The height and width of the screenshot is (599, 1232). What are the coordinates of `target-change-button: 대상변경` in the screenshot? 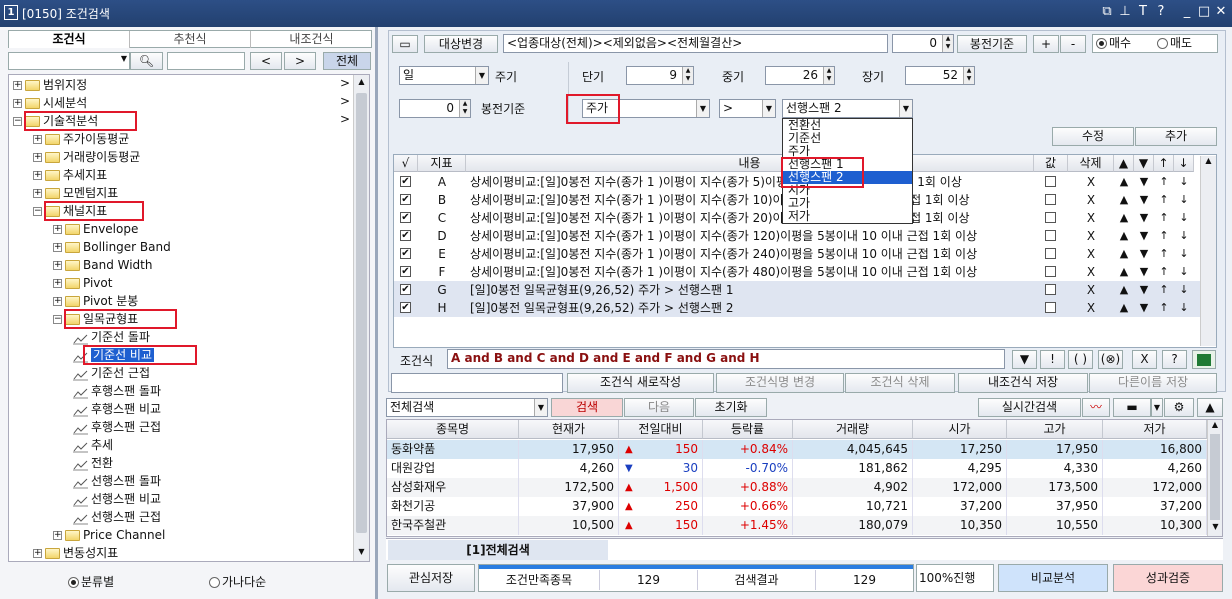 It's located at (461, 44).